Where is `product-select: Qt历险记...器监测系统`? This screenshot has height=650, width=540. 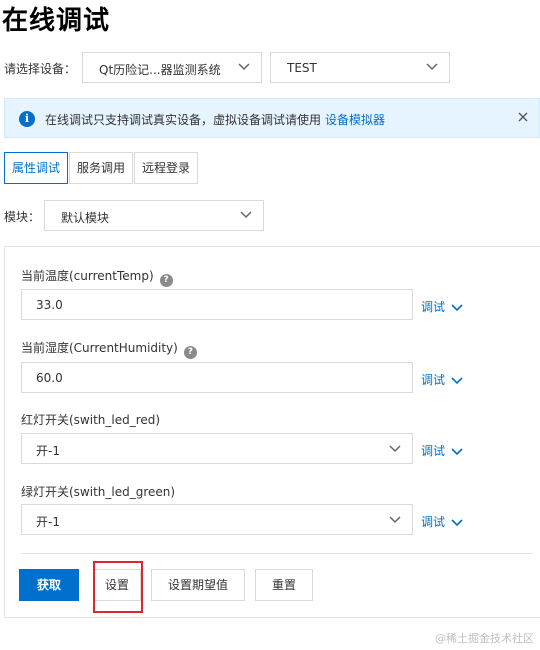
product-select: Qt历险记...器监测系统 is located at coordinates (172, 67).